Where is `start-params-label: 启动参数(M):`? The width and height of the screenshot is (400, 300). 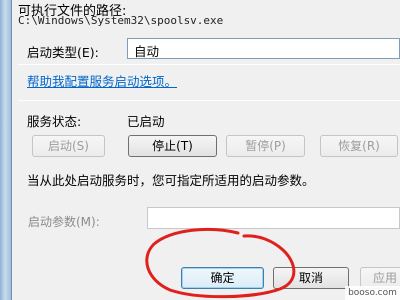
start-params-label: 启动参数(M): is located at coordinates (64, 222).